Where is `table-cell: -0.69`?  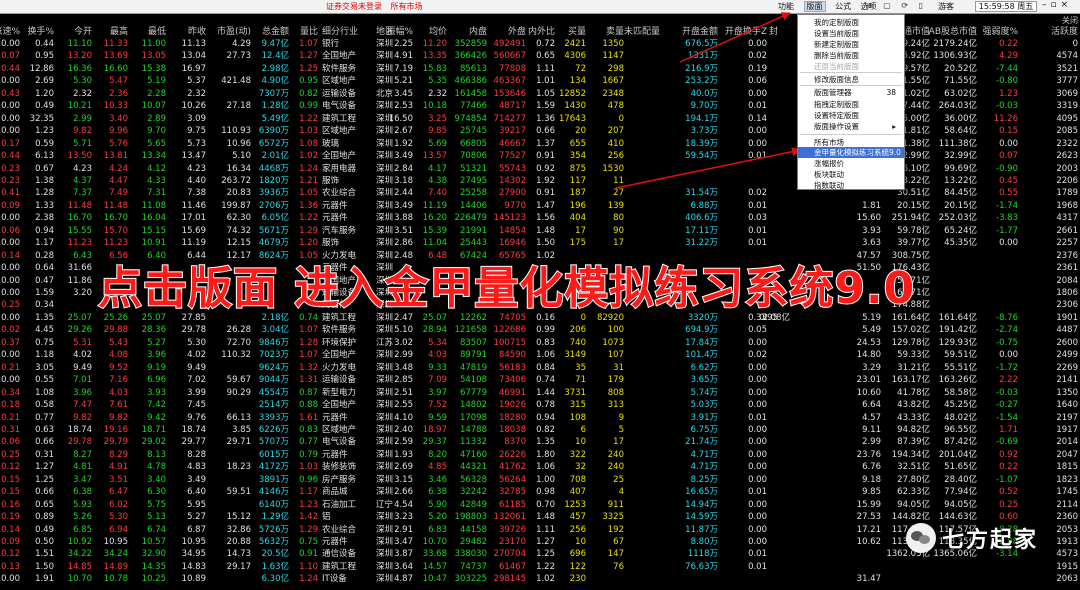
table-cell: -0.69 is located at coordinates (1007, 442).